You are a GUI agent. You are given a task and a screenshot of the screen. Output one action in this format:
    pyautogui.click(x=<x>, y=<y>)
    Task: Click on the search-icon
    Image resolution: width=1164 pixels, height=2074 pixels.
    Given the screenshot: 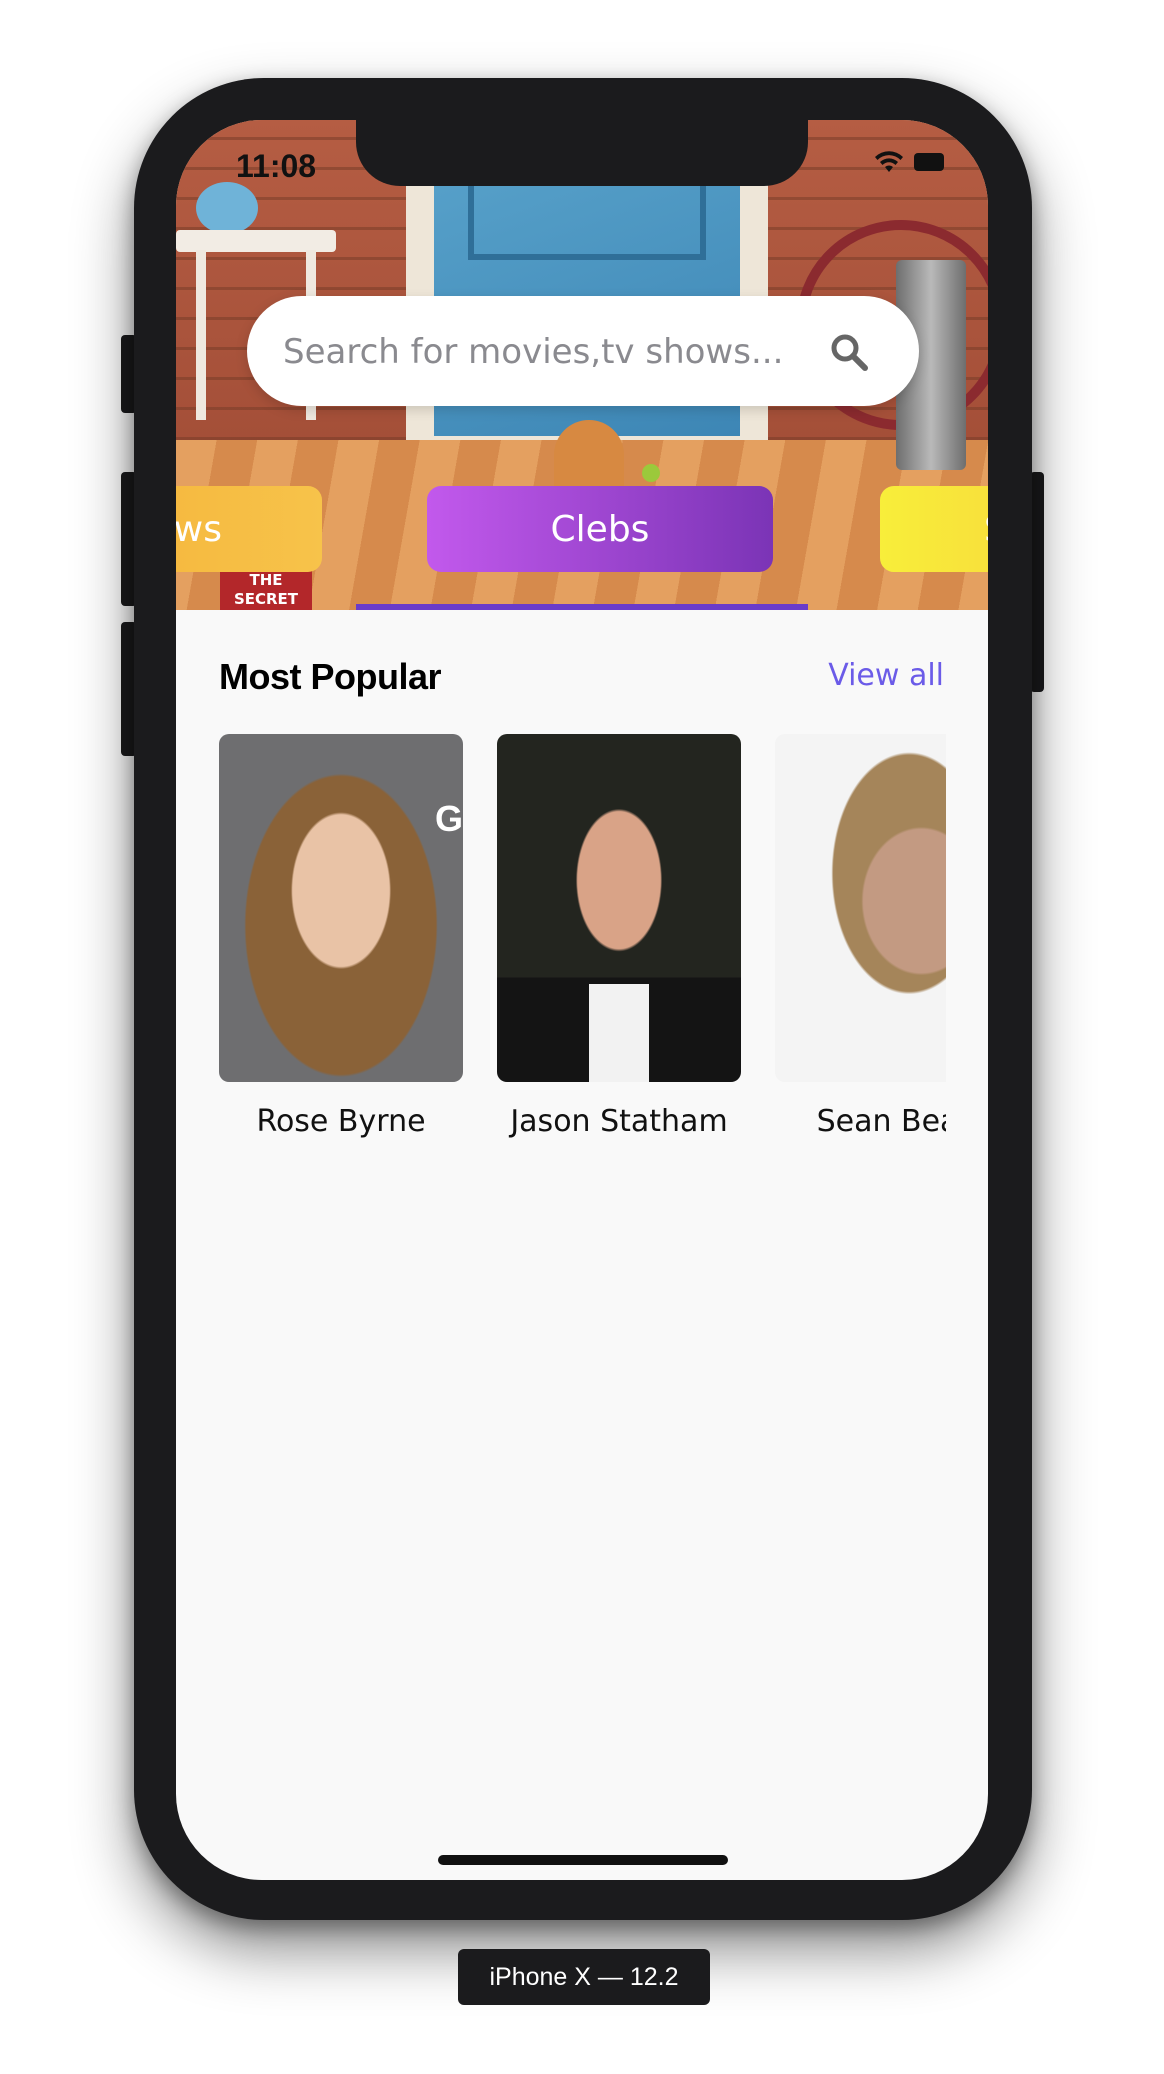 What is the action you would take?
    pyautogui.click(x=849, y=352)
    